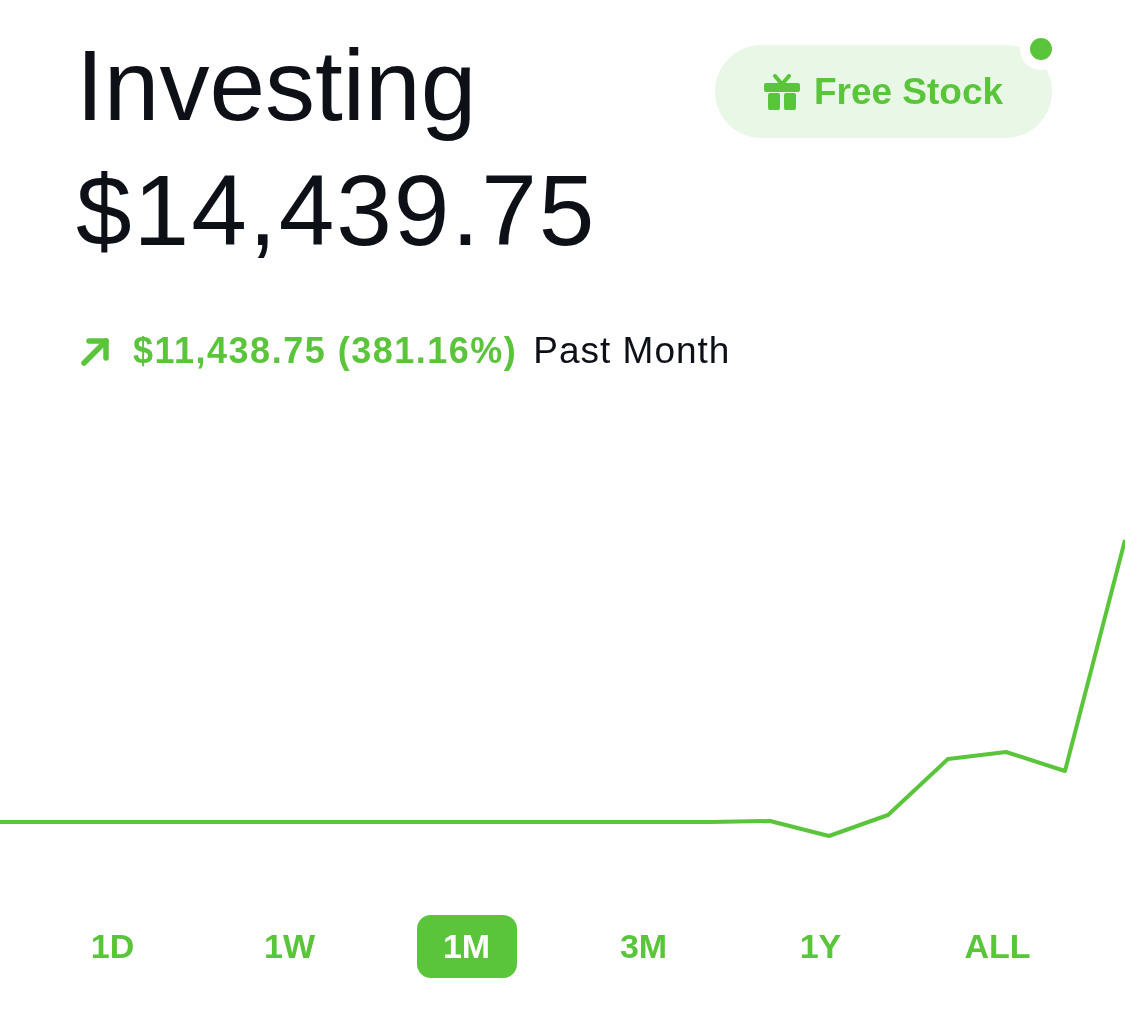 Image resolution: width=1125 pixels, height=1024 pixels. I want to click on period-tab: 1M, so click(466, 946).